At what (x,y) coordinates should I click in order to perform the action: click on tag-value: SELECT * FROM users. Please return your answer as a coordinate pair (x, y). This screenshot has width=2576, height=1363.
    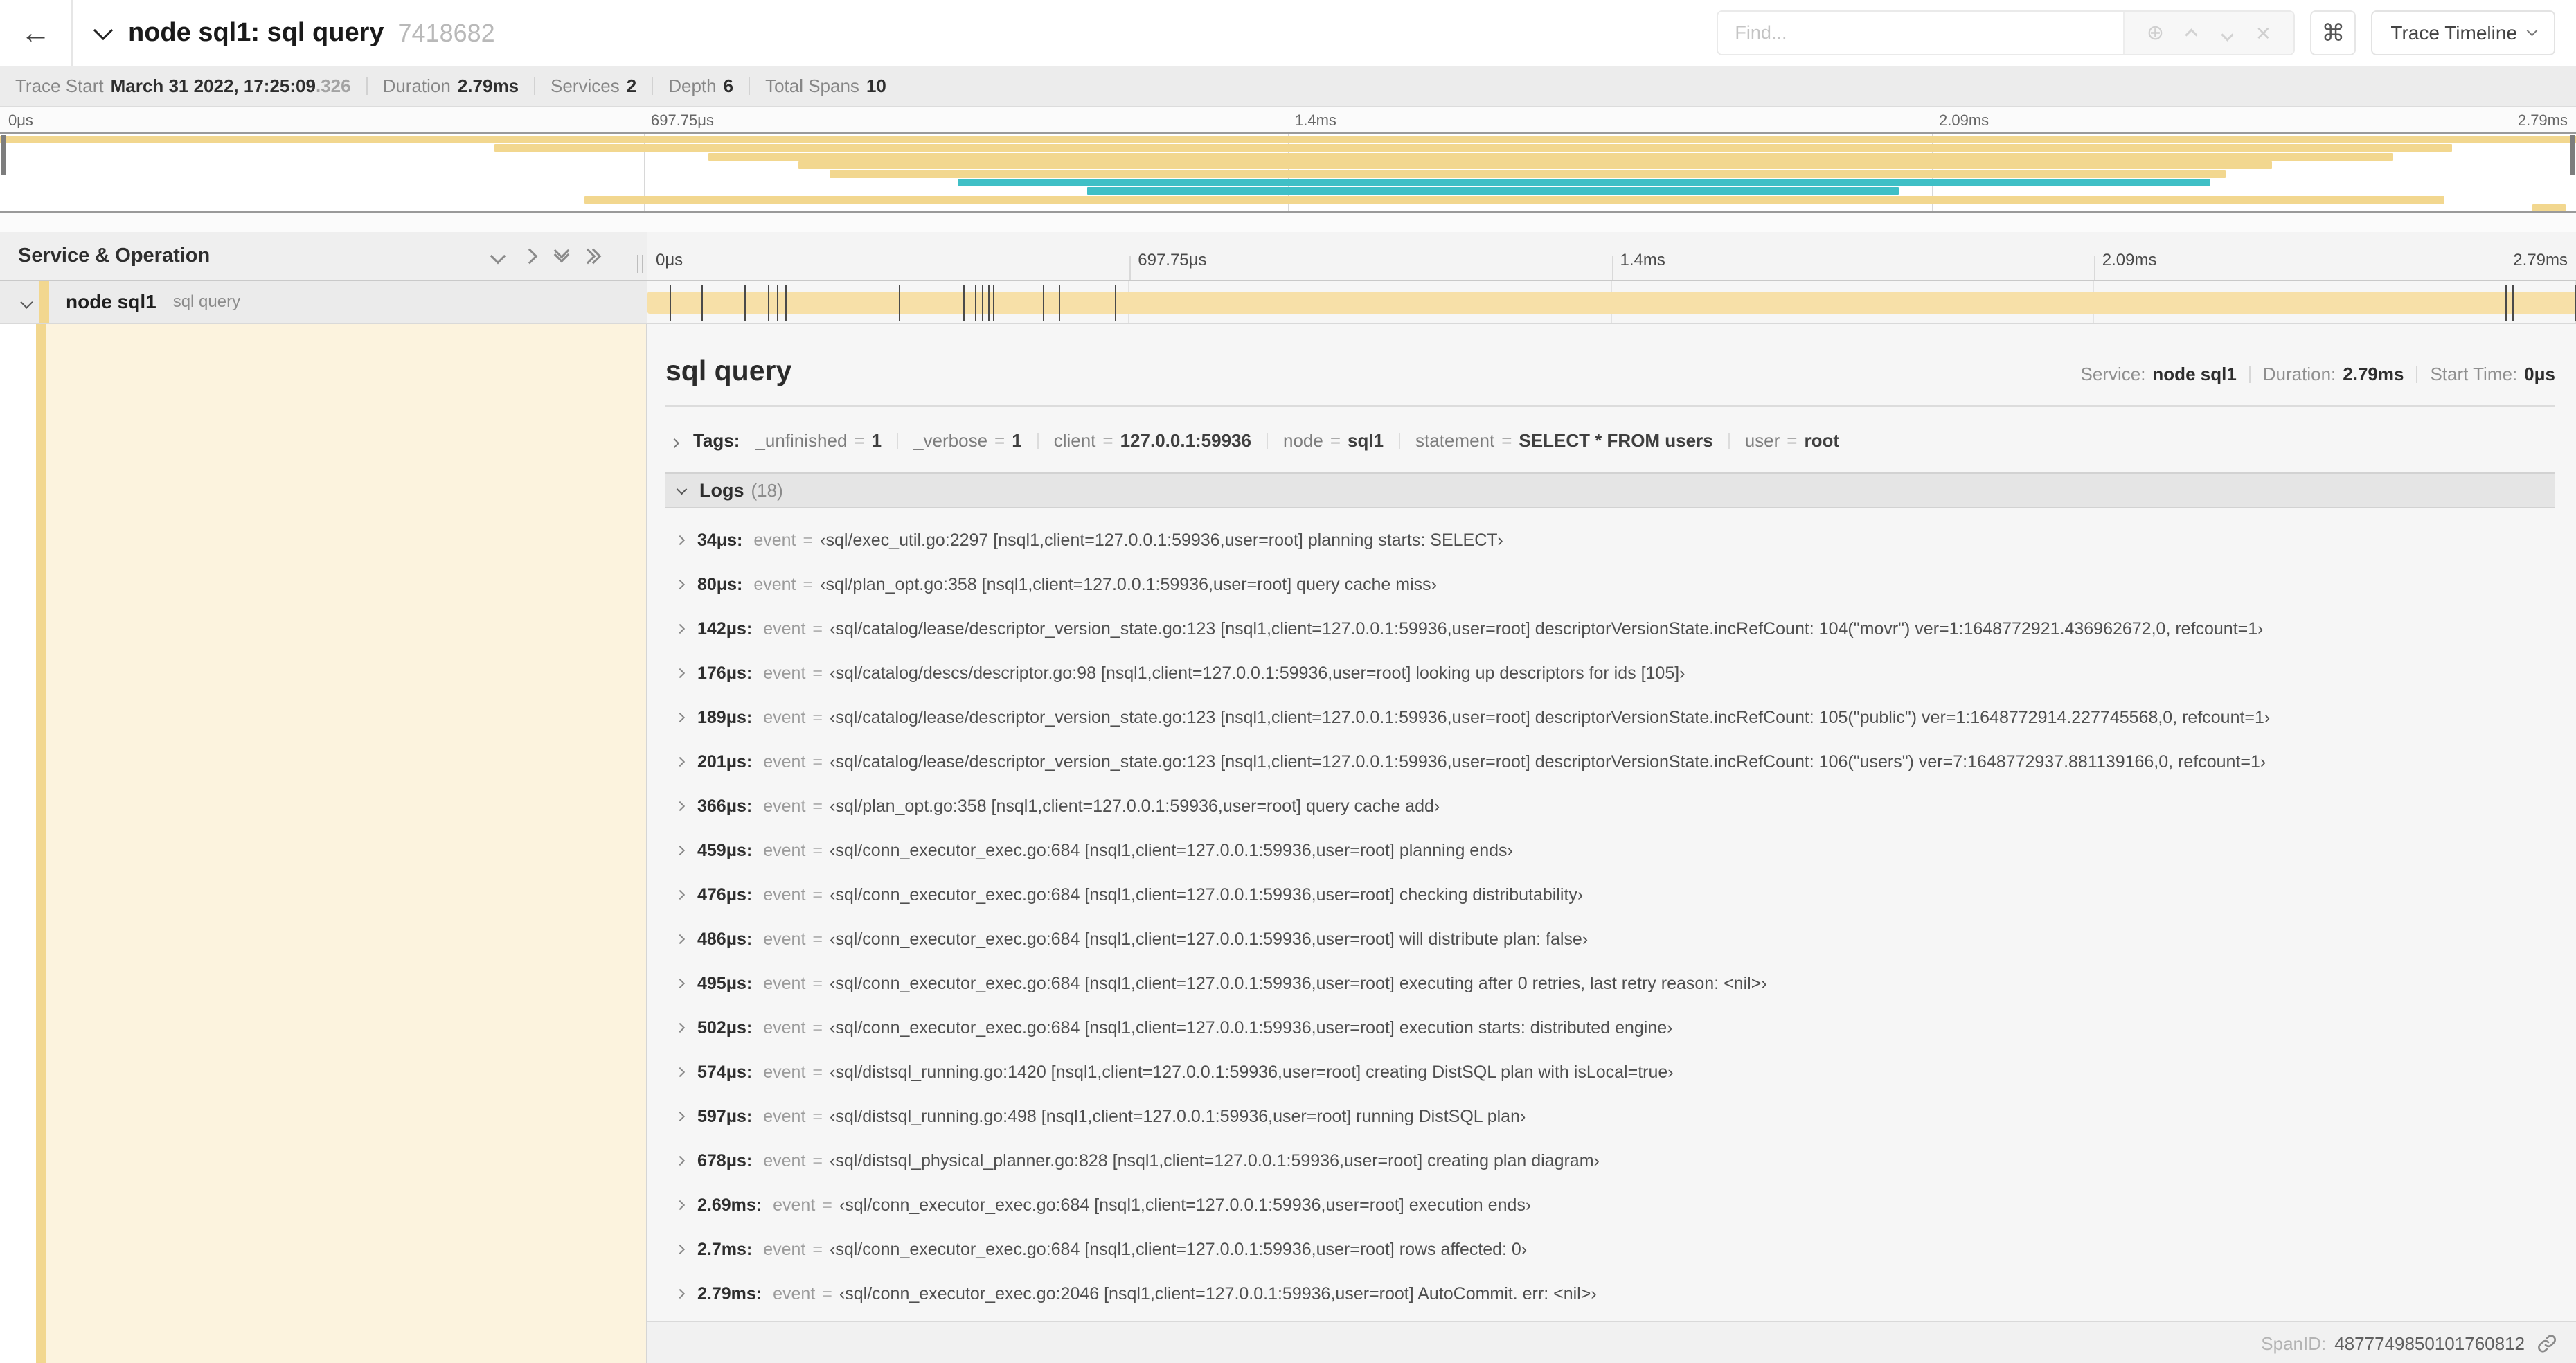
    Looking at the image, I should click on (1616, 441).